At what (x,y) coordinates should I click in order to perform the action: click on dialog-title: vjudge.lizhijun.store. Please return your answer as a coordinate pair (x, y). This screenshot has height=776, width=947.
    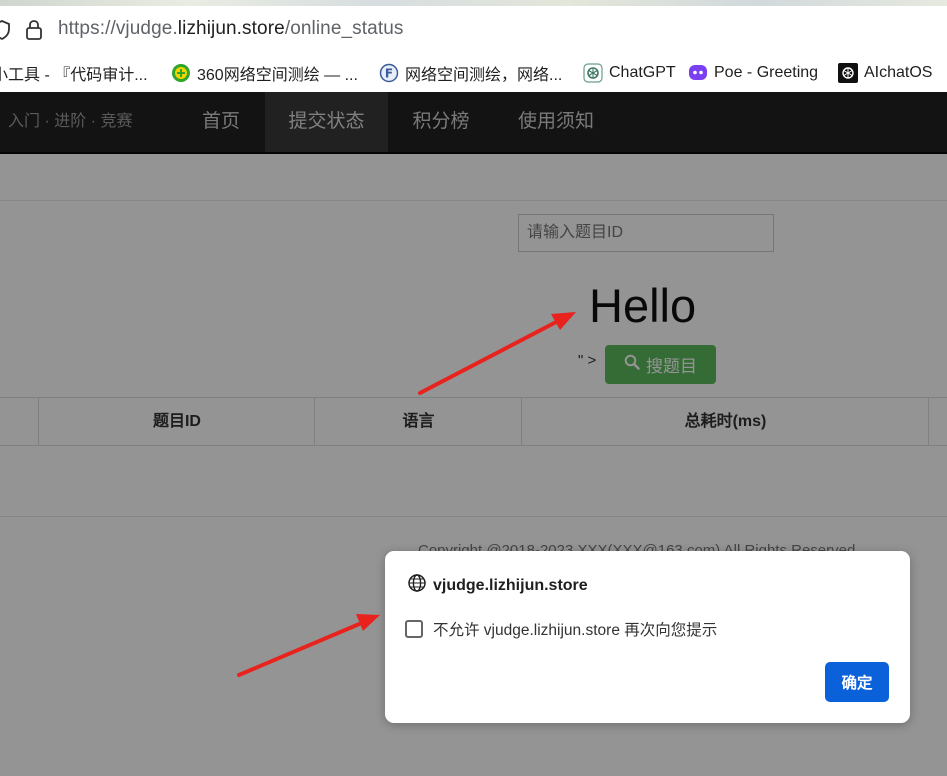
    Looking at the image, I should click on (497, 585).